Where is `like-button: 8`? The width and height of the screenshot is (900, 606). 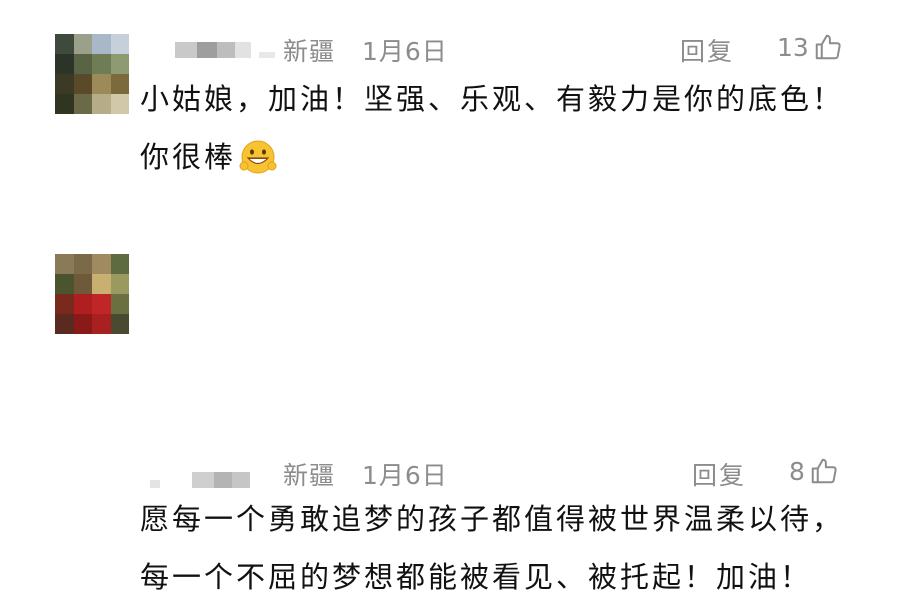
like-button: 8 is located at coordinates (814, 471).